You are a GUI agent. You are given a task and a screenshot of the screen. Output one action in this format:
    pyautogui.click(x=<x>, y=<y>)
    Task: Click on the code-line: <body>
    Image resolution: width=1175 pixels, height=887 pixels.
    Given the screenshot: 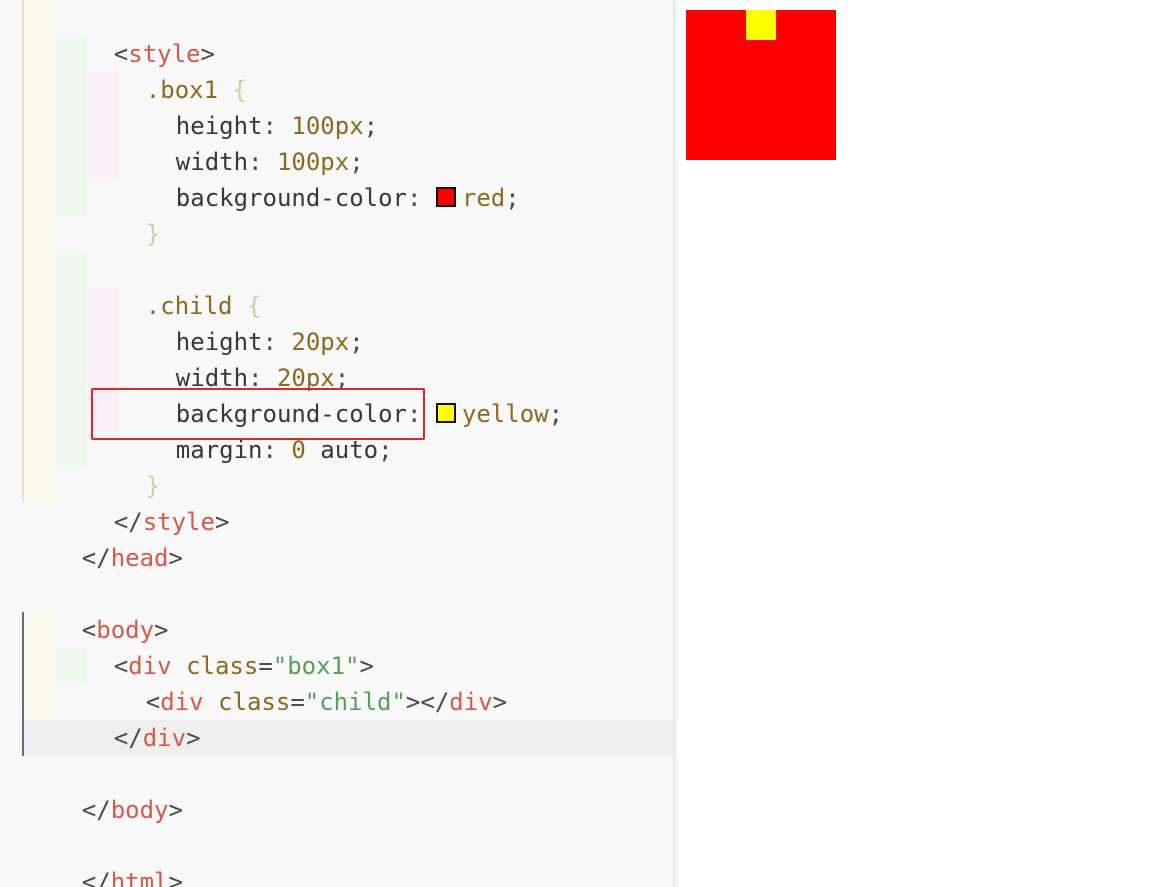 What is the action you would take?
    pyautogui.click(x=96, y=610)
    